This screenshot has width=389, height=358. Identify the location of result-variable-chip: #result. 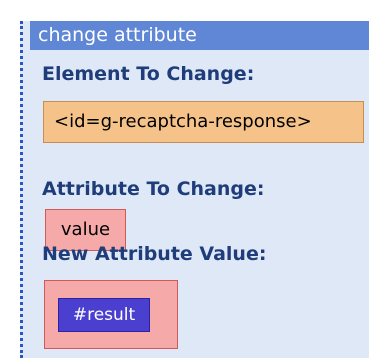
(104, 315).